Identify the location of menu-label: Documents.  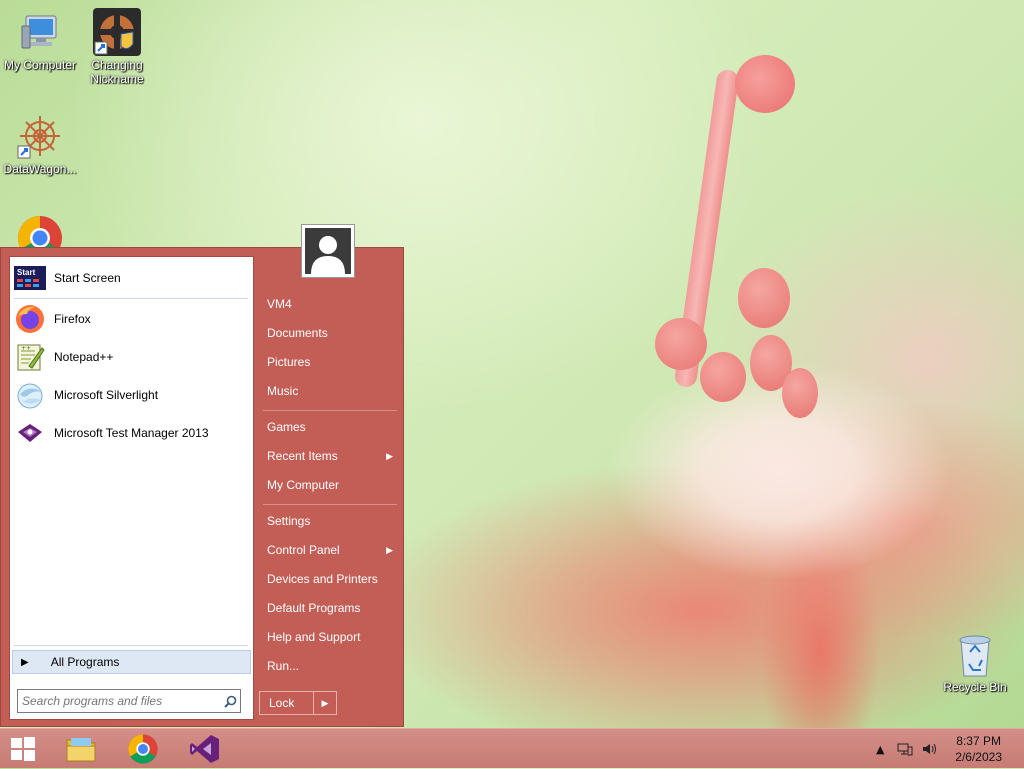
(297, 333).